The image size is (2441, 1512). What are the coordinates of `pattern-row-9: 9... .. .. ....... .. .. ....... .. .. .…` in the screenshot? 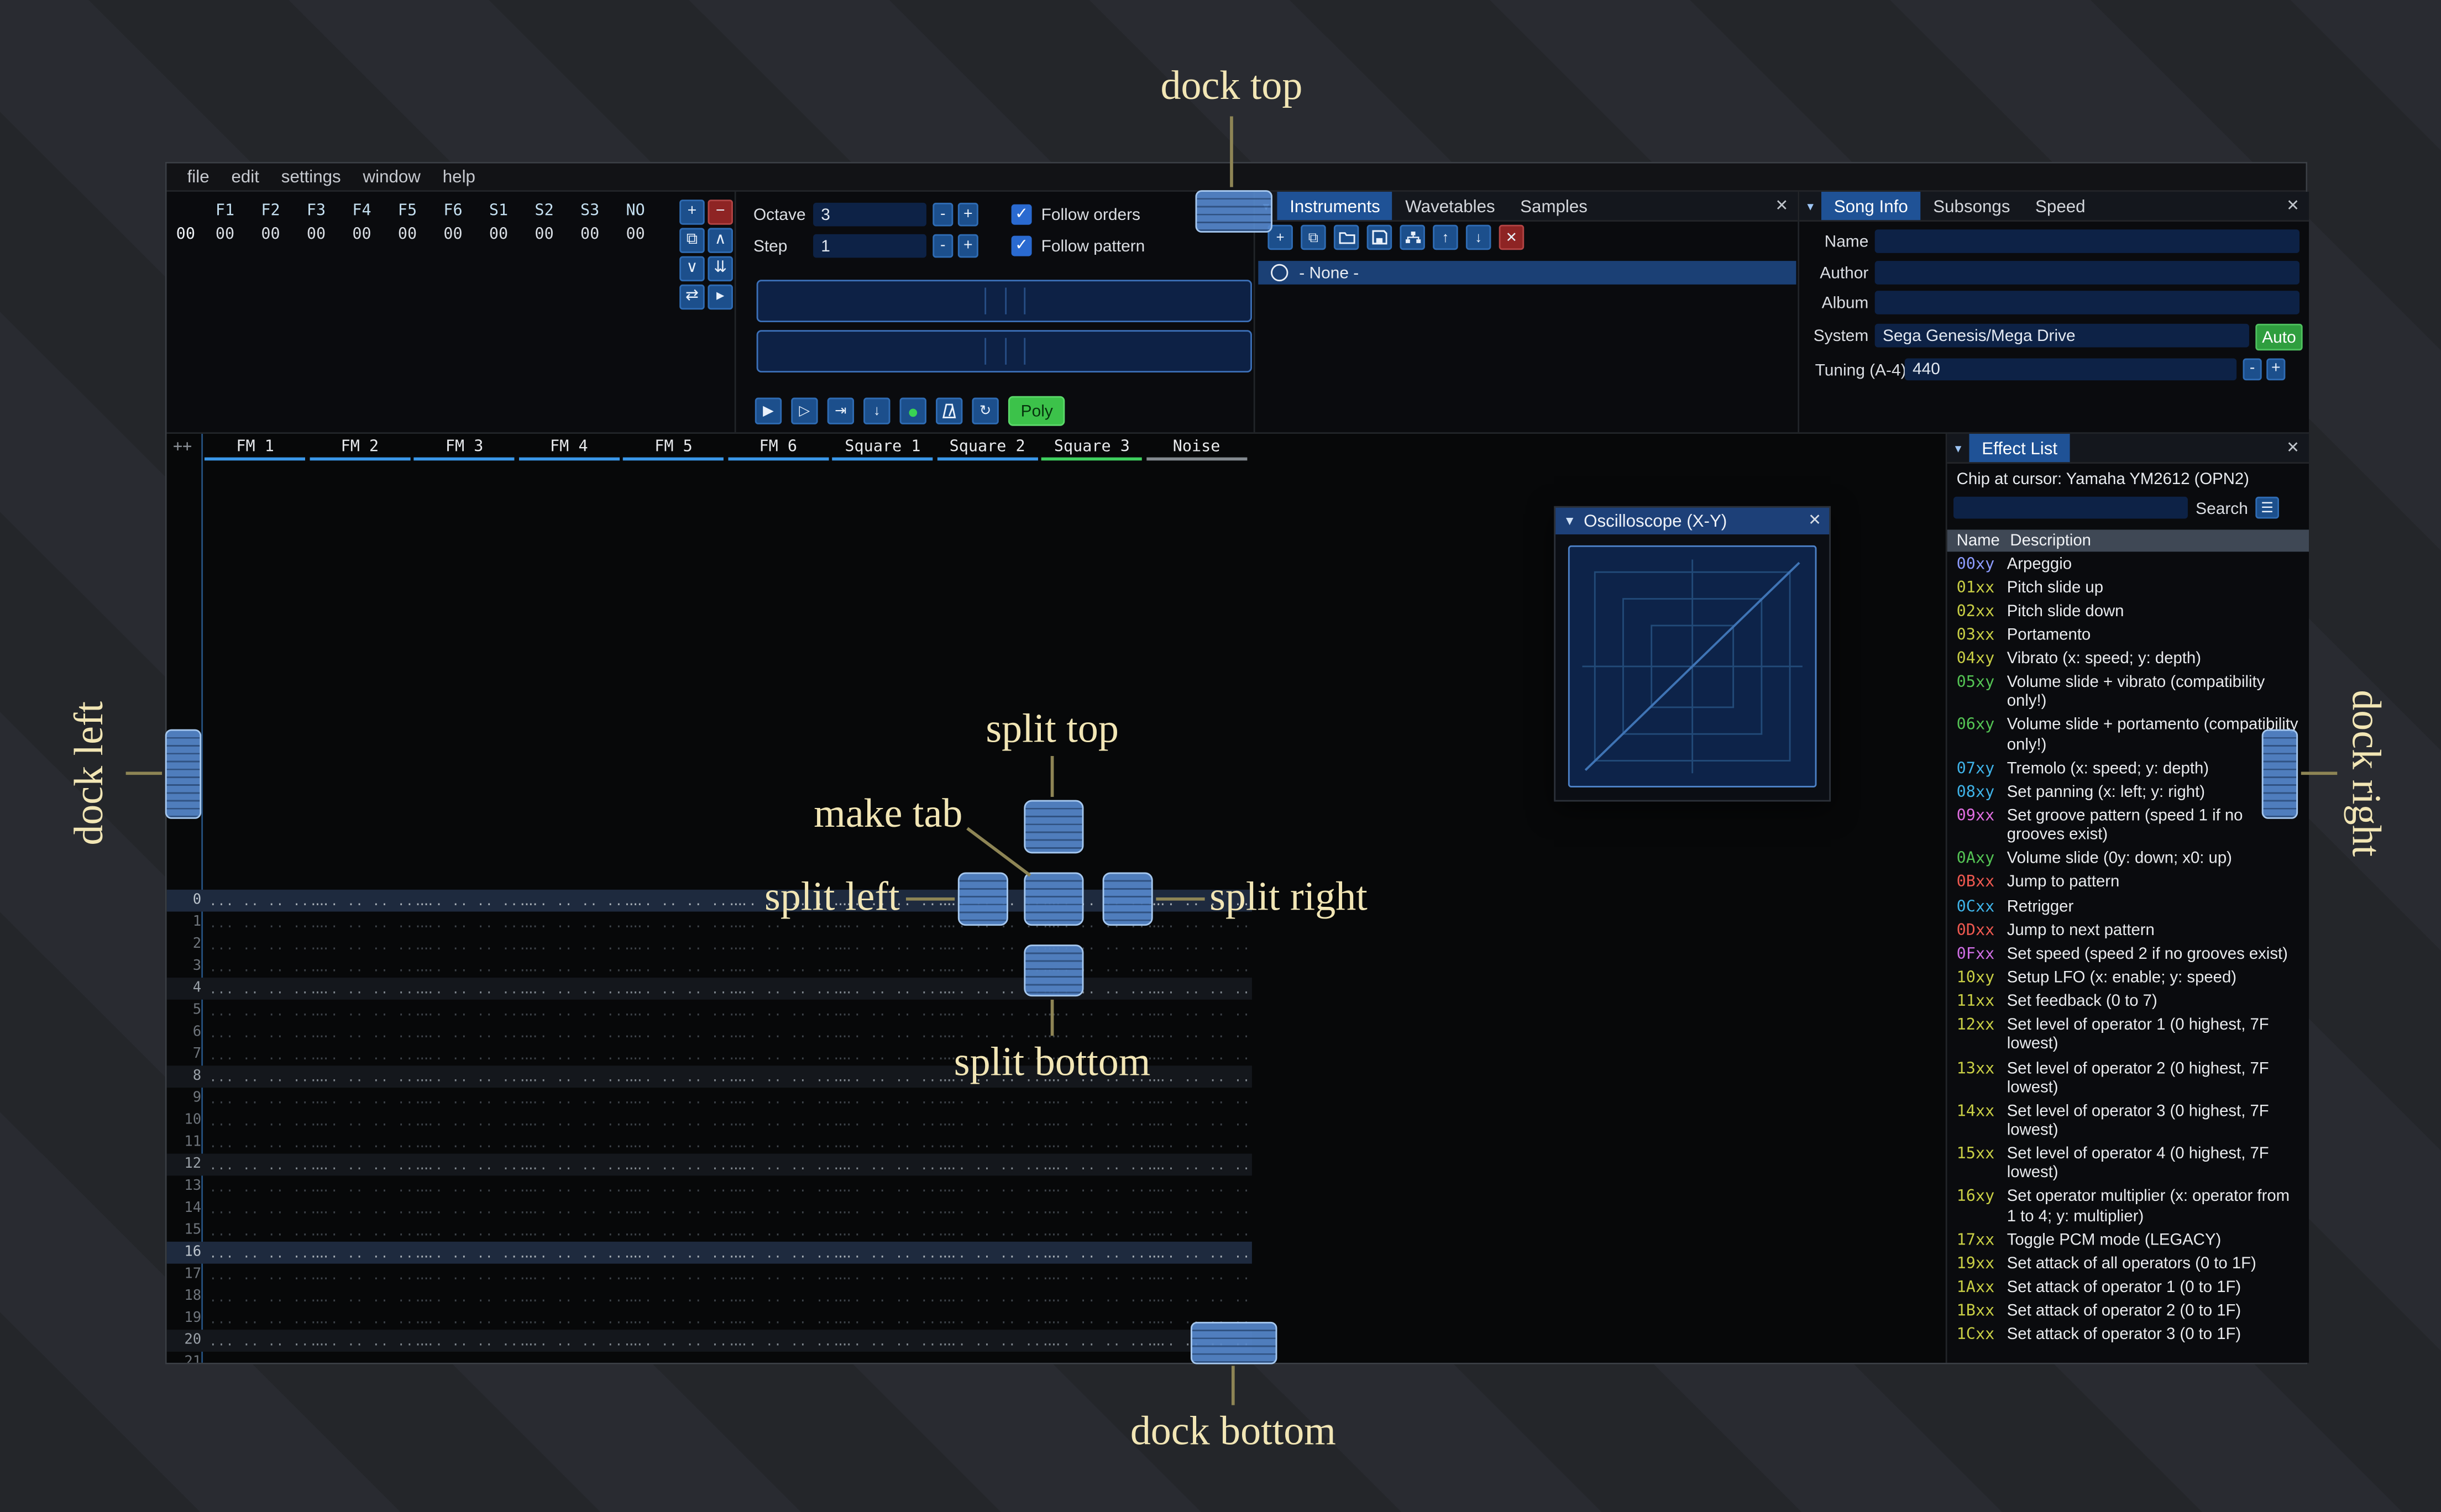 It's located at (709, 1099).